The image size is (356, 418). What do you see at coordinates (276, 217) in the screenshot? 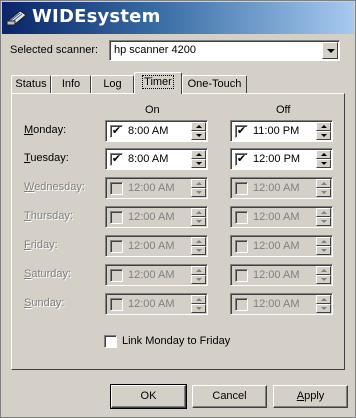
I see `off-time-value-thursday: 12:00 AM` at bounding box center [276, 217].